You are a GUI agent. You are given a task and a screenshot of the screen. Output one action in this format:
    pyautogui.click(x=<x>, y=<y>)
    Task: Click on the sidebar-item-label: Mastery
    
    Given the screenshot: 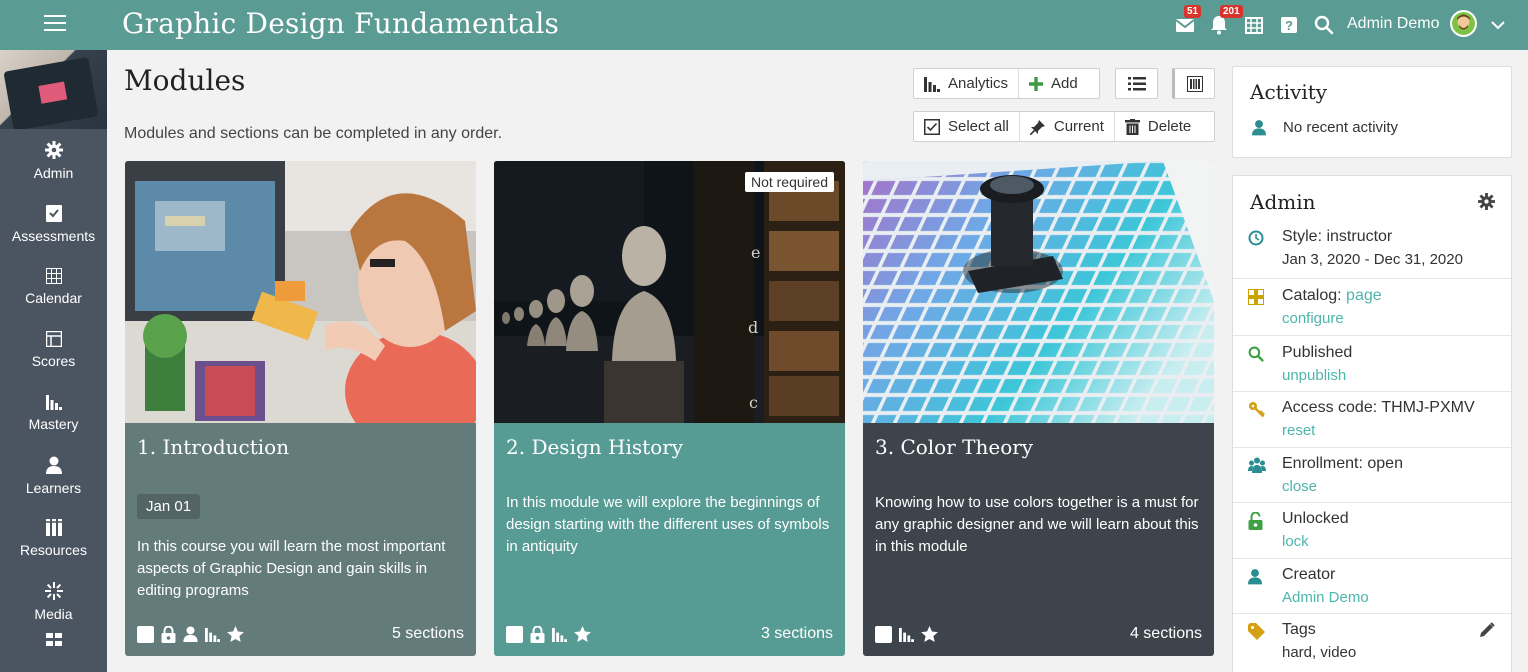 What is the action you would take?
    pyautogui.click(x=53, y=423)
    